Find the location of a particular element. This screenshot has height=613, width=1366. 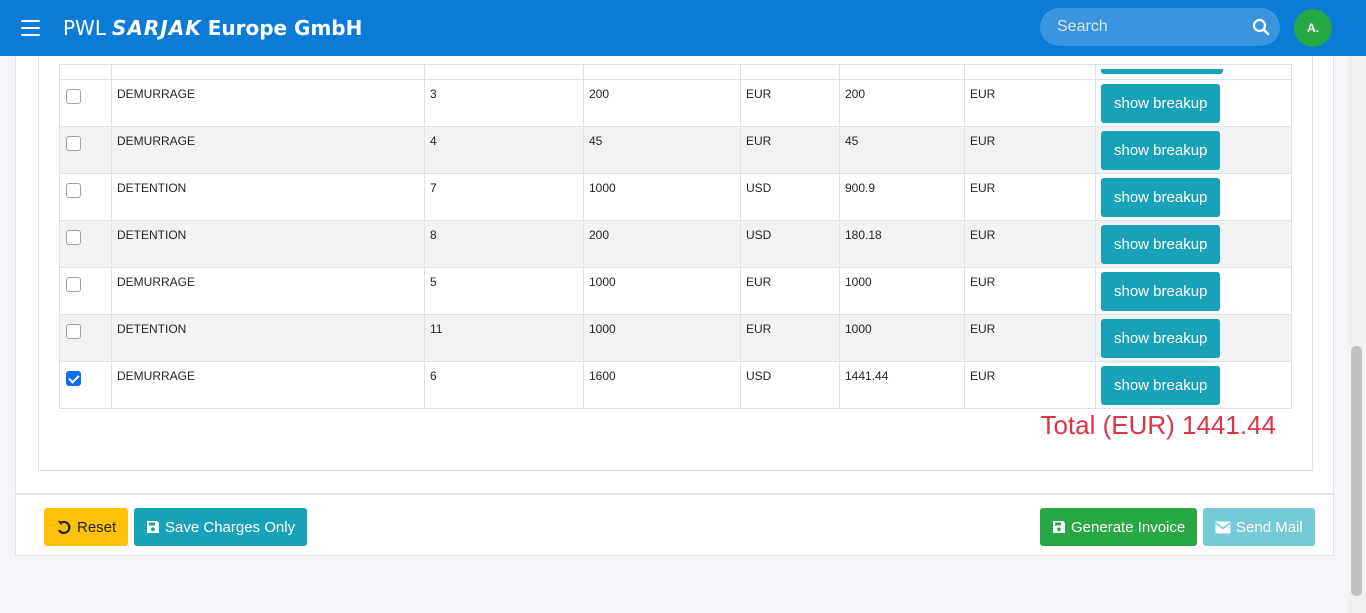

save-charges-button: Save Charges Only is located at coordinates (221, 527).